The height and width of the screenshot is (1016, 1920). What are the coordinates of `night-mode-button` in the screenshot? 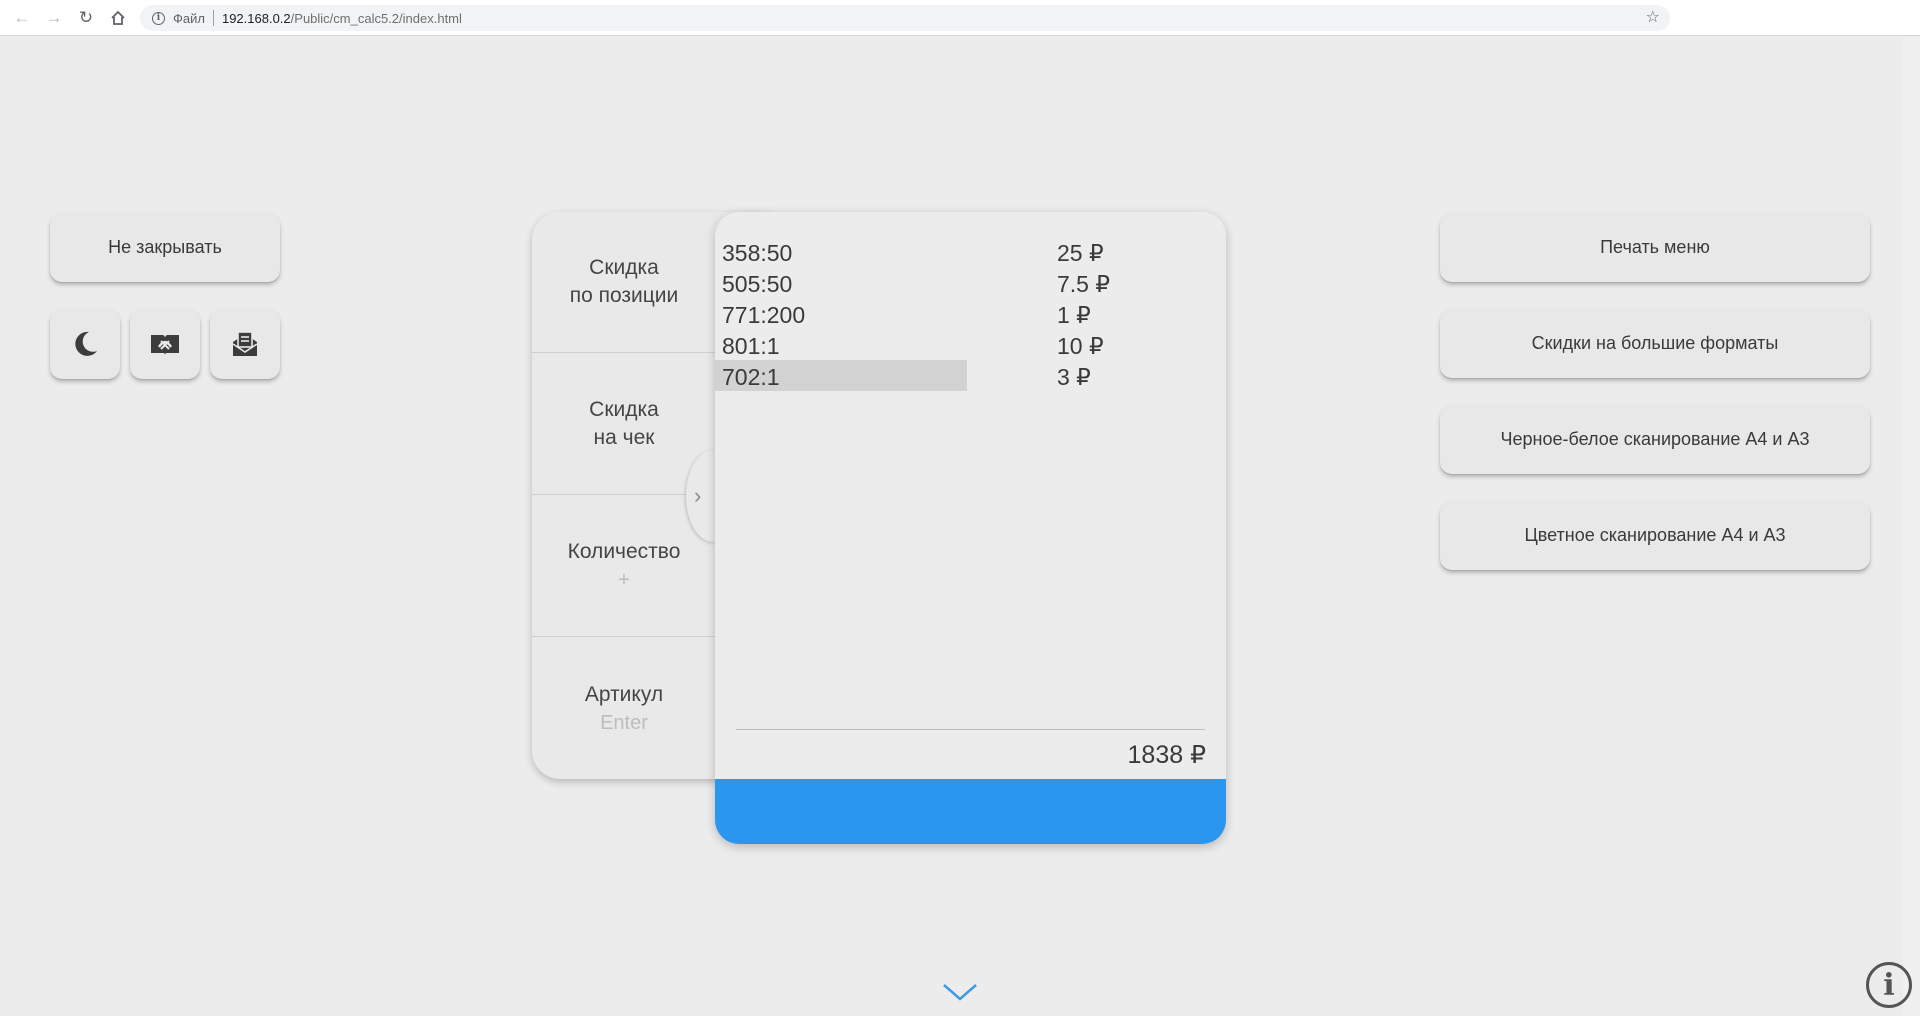 It's located at (85, 344).